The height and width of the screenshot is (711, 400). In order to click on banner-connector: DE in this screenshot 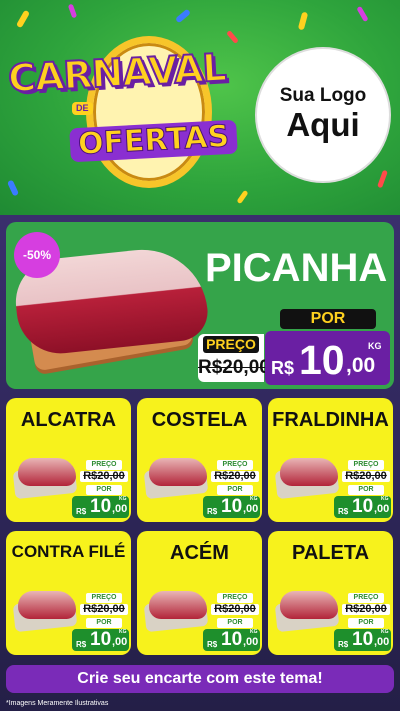, I will do `click(82, 108)`.